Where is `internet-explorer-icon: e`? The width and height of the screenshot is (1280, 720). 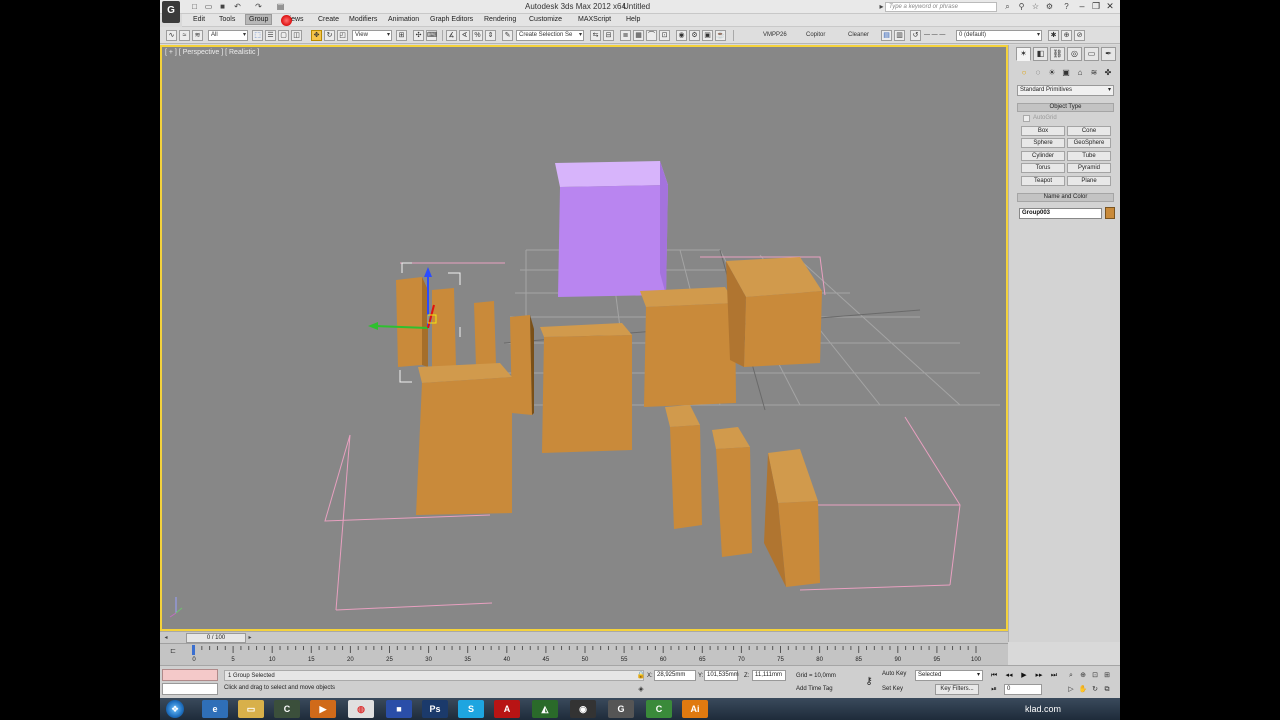 internet-explorer-icon: e is located at coordinates (215, 709).